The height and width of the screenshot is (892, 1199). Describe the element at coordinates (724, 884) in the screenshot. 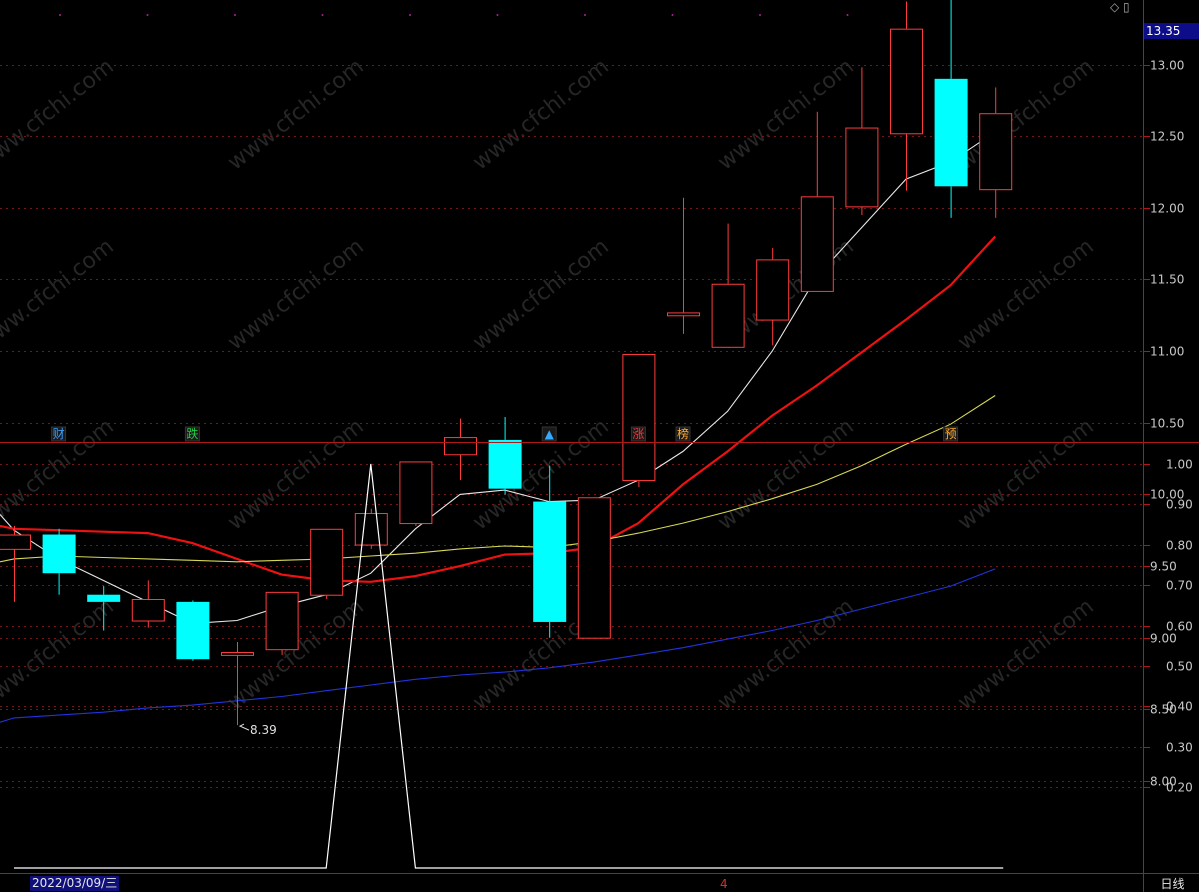

I see `cursor-marker: 4` at that location.